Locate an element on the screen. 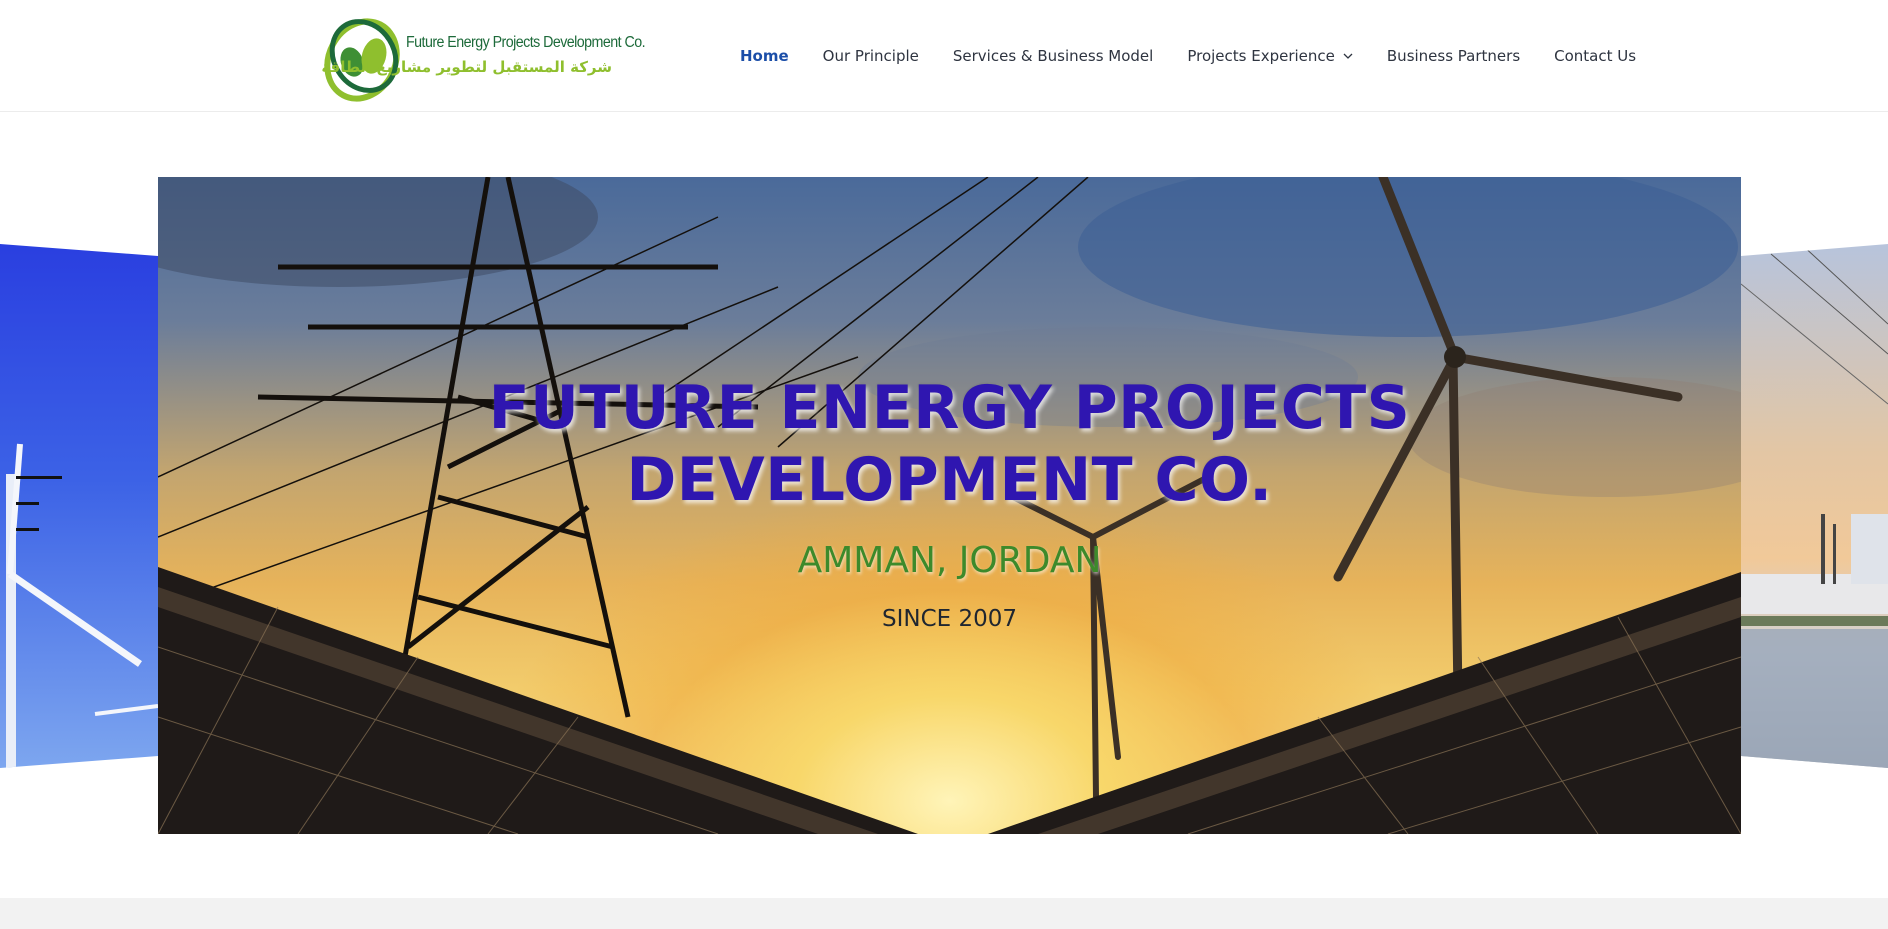  hero-title-line-2: DEVELOPMENT CO. is located at coordinates (949, 480).